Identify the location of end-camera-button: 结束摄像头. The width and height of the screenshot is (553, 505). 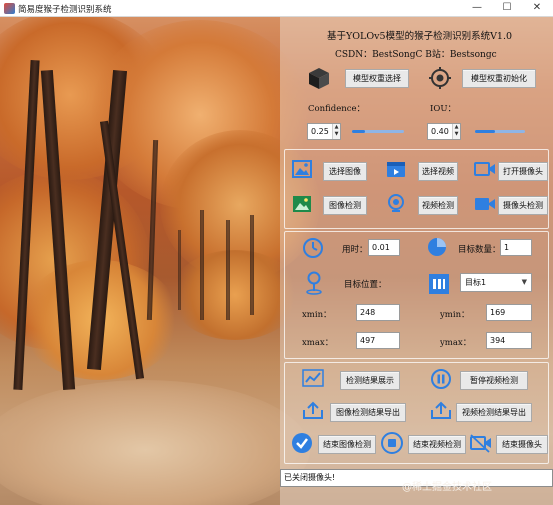
(522, 444).